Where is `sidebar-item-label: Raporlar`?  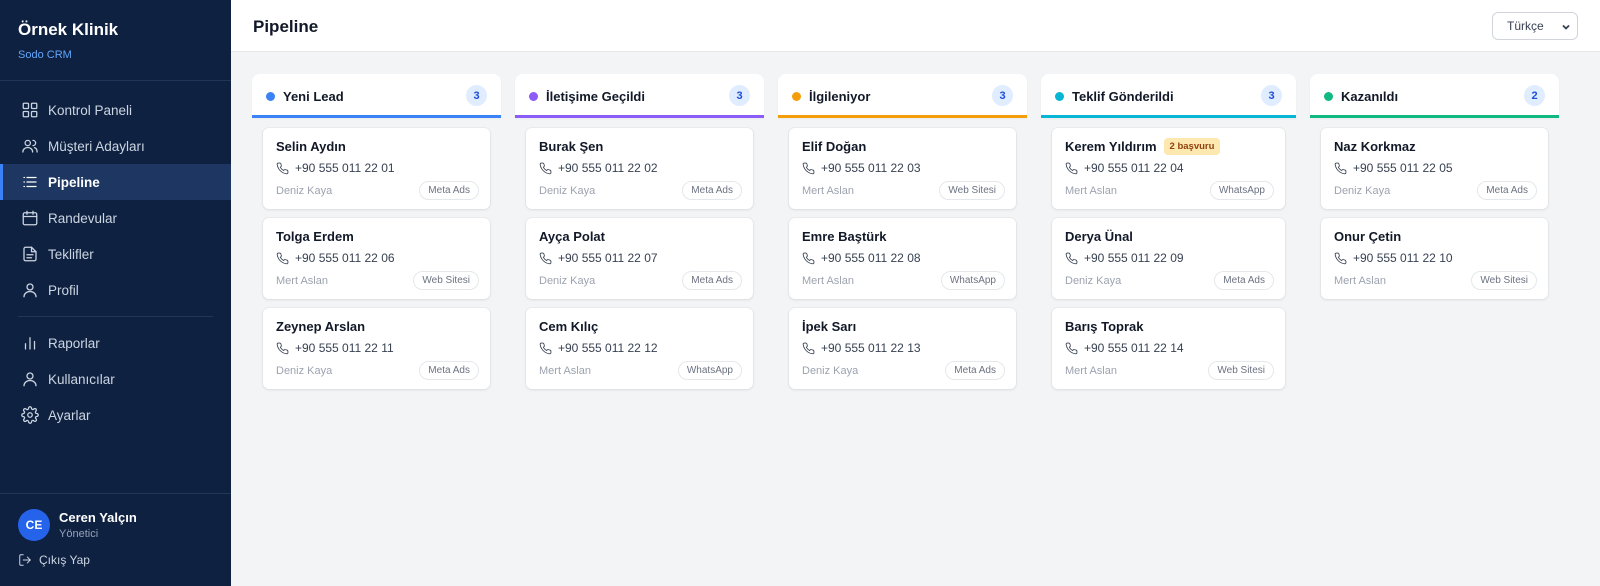 sidebar-item-label: Raporlar is located at coordinates (74, 343).